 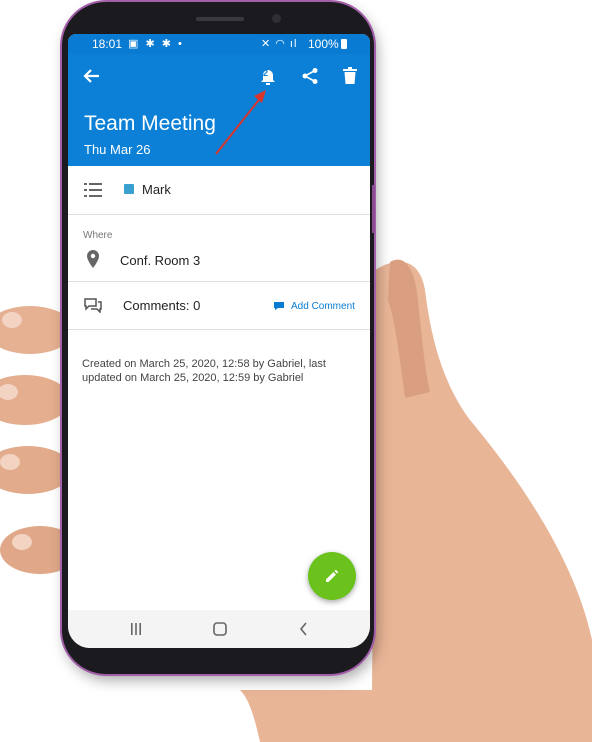 What do you see at coordinates (240, 122) in the screenshot?
I see `annotation-arrow` at bounding box center [240, 122].